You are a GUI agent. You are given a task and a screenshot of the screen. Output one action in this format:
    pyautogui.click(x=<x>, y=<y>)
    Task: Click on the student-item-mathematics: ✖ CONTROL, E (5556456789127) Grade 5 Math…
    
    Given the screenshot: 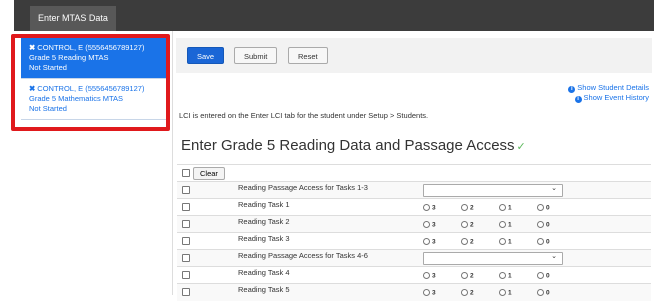 What is the action you would take?
    pyautogui.click(x=93, y=99)
    